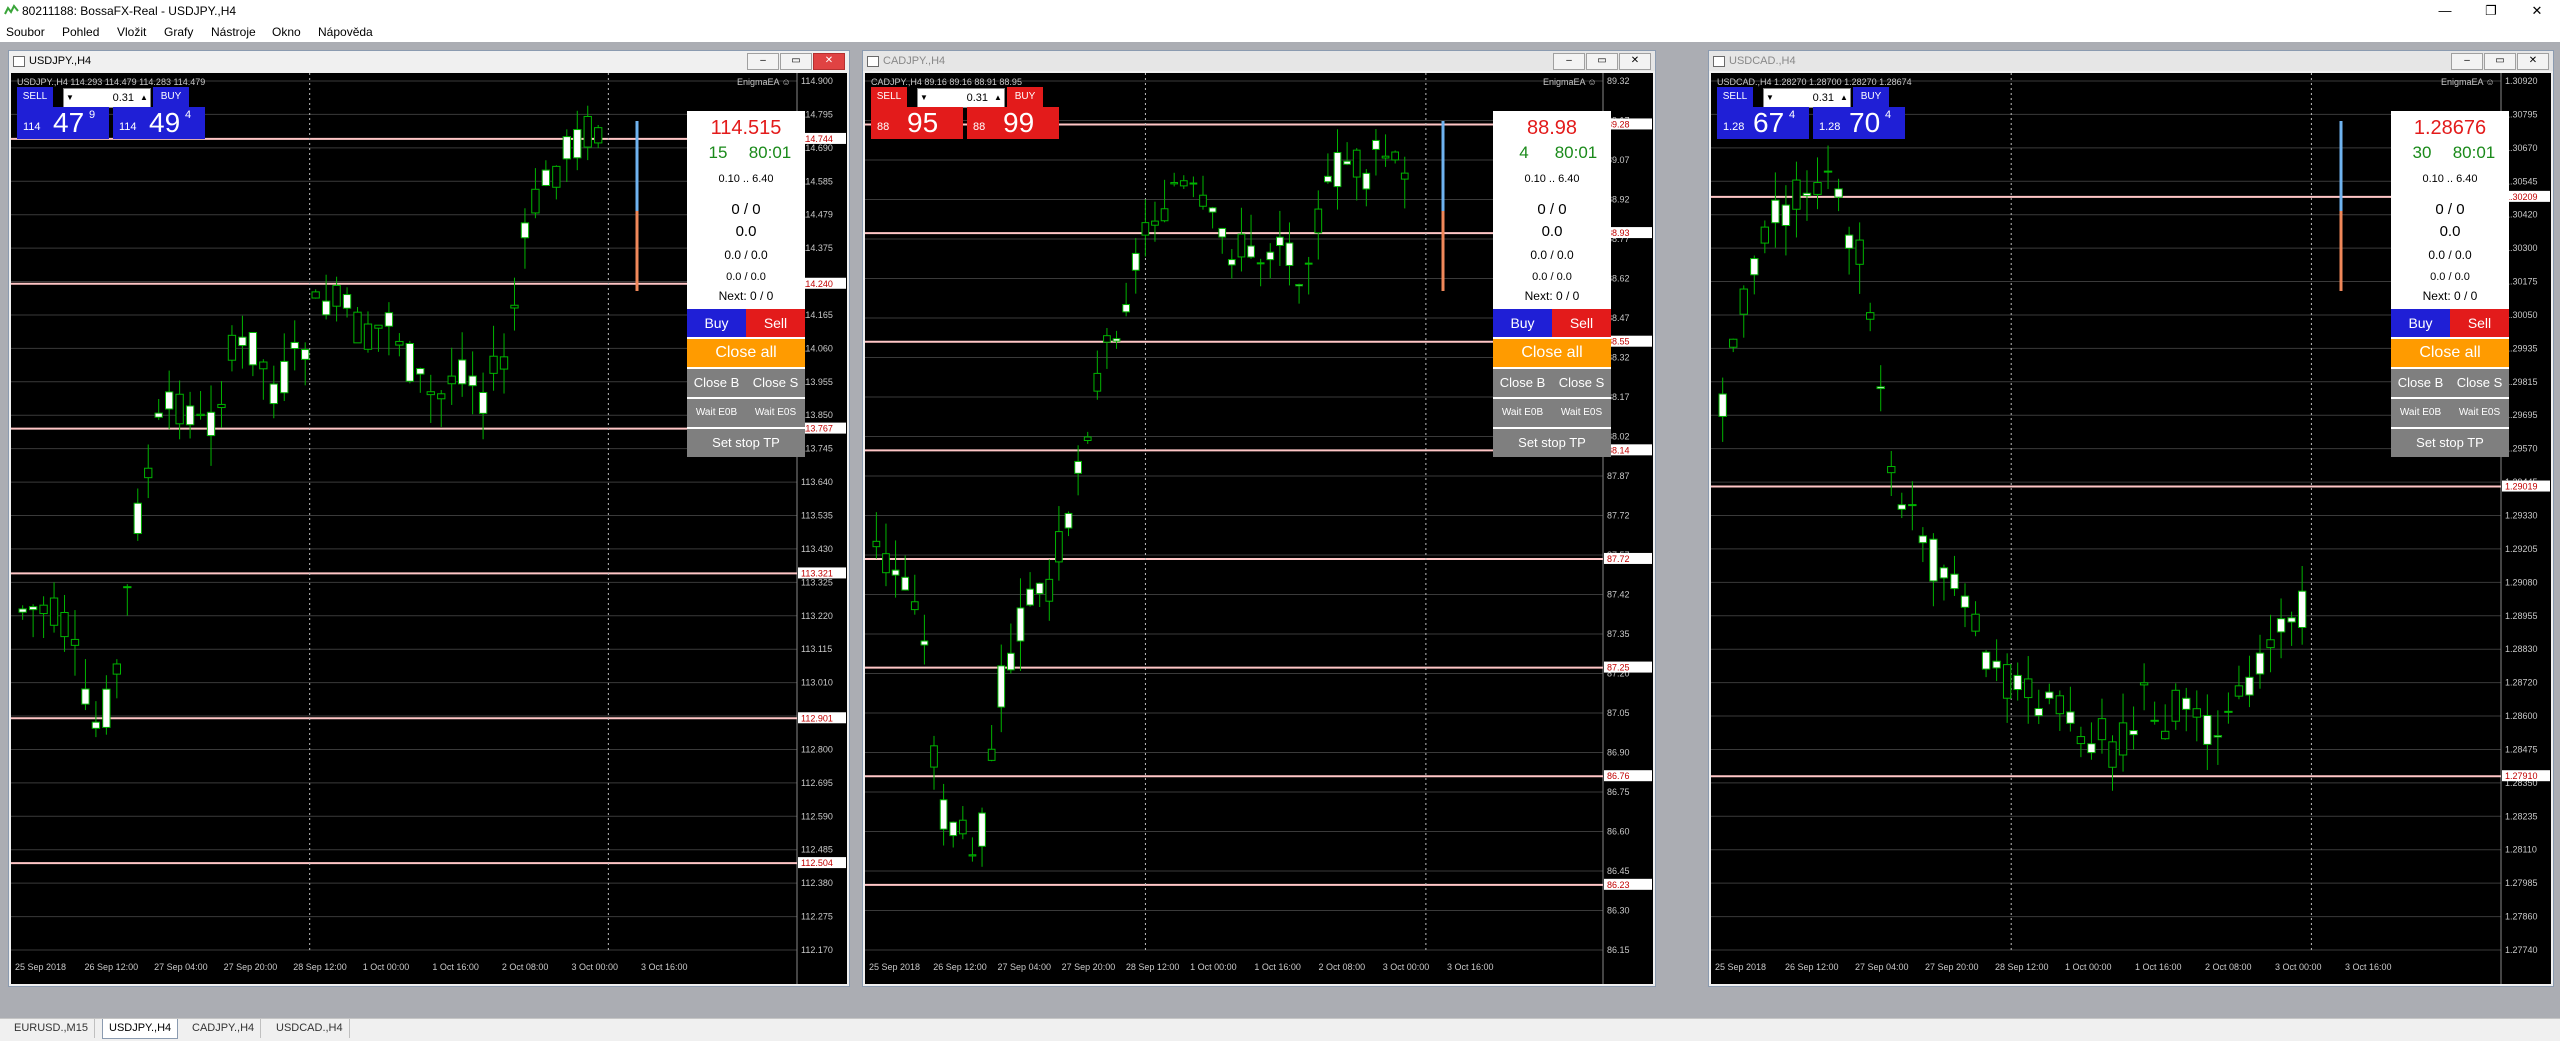 Image resolution: width=2560 pixels, height=1041 pixels. What do you see at coordinates (1618, 885) in the screenshot?
I see `price-level-label: 86.23` at bounding box center [1618, 885].